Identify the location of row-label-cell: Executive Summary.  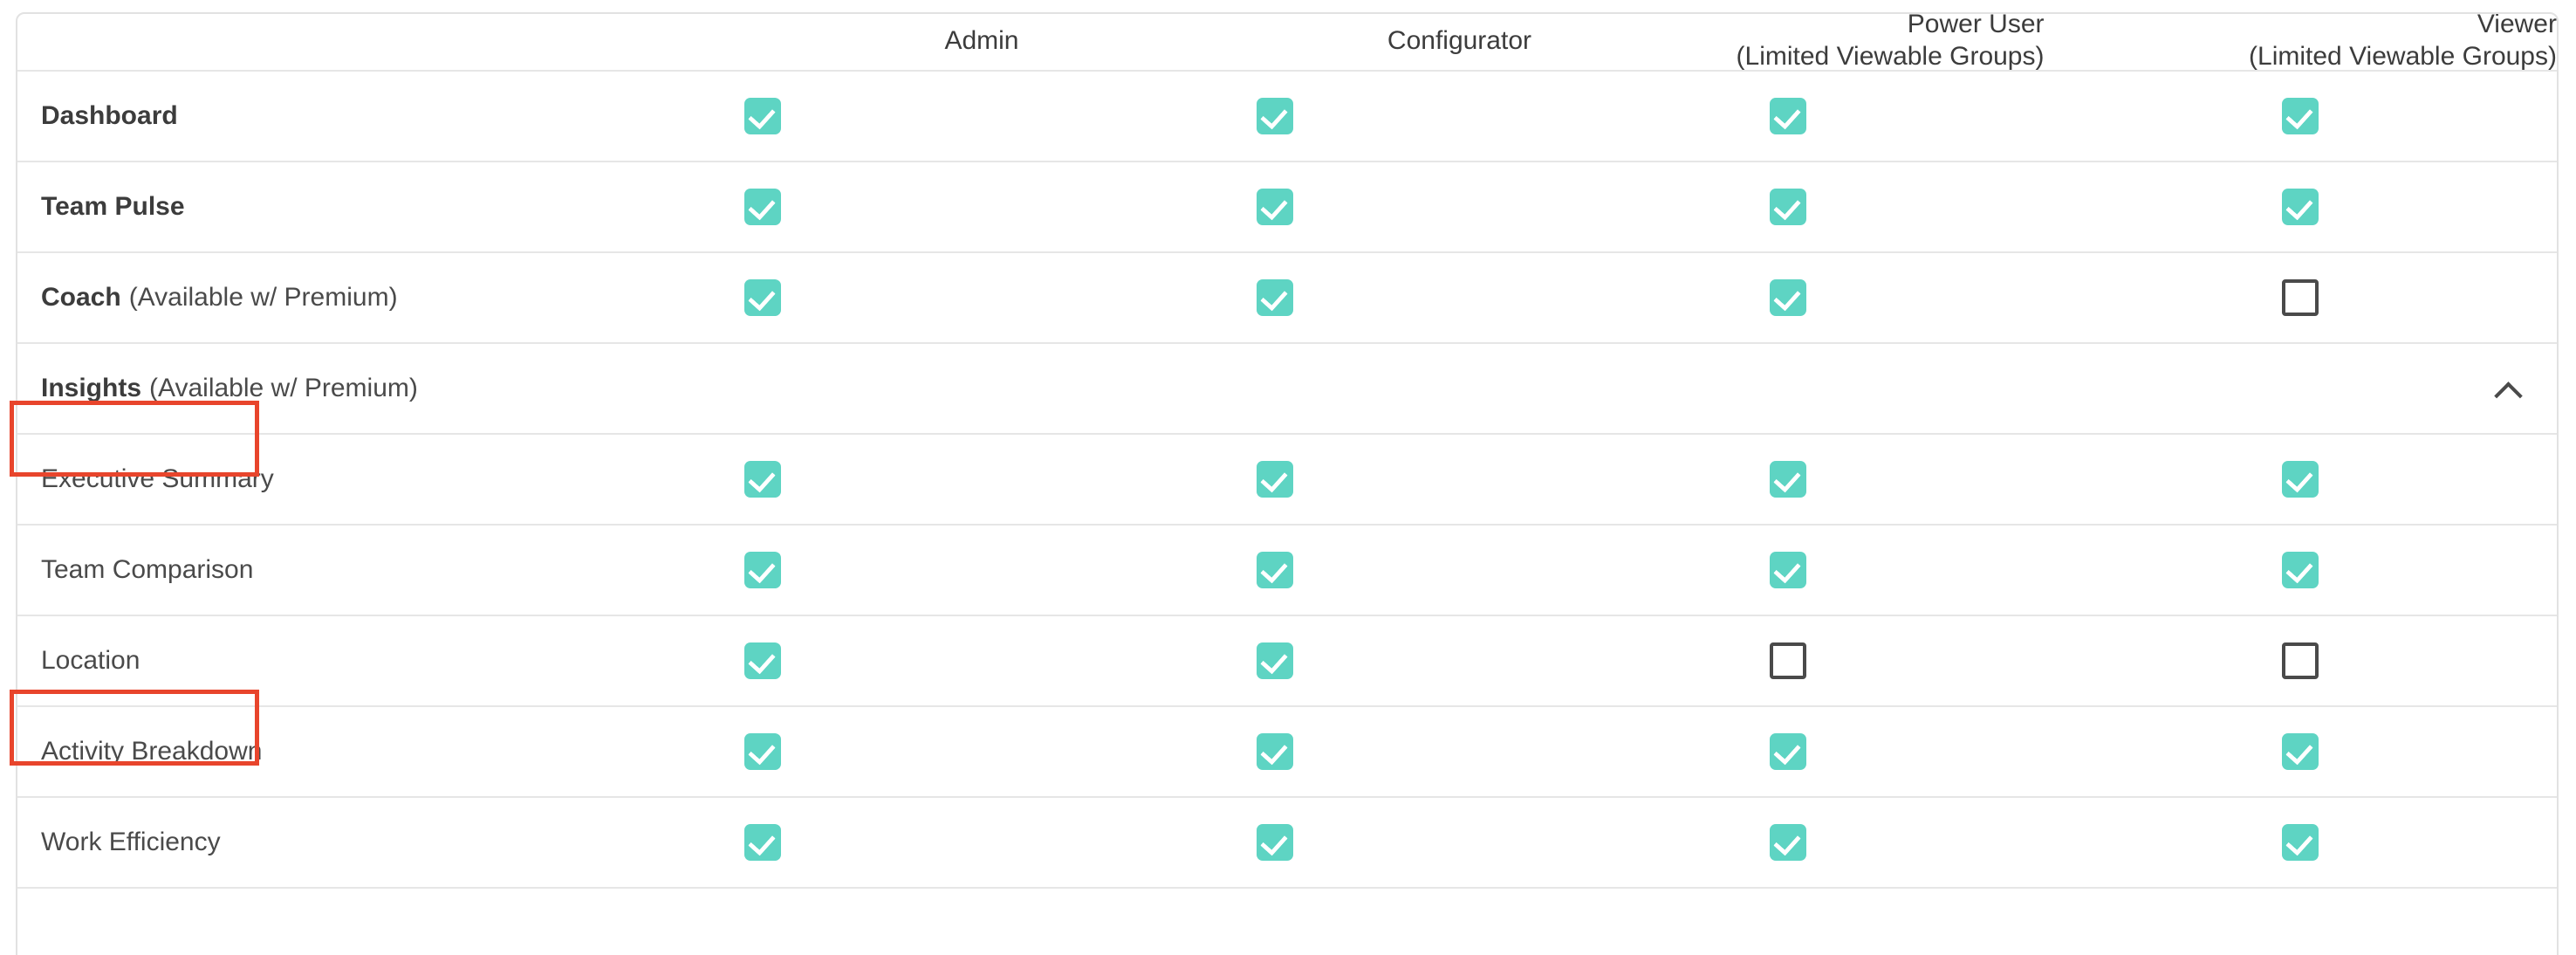
(261, 480).